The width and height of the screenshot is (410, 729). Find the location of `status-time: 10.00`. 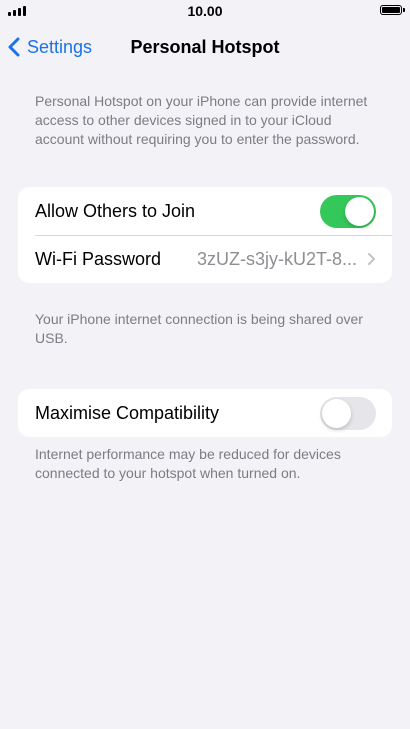

status-time: 10.00 is located at coordinates (205, 11).